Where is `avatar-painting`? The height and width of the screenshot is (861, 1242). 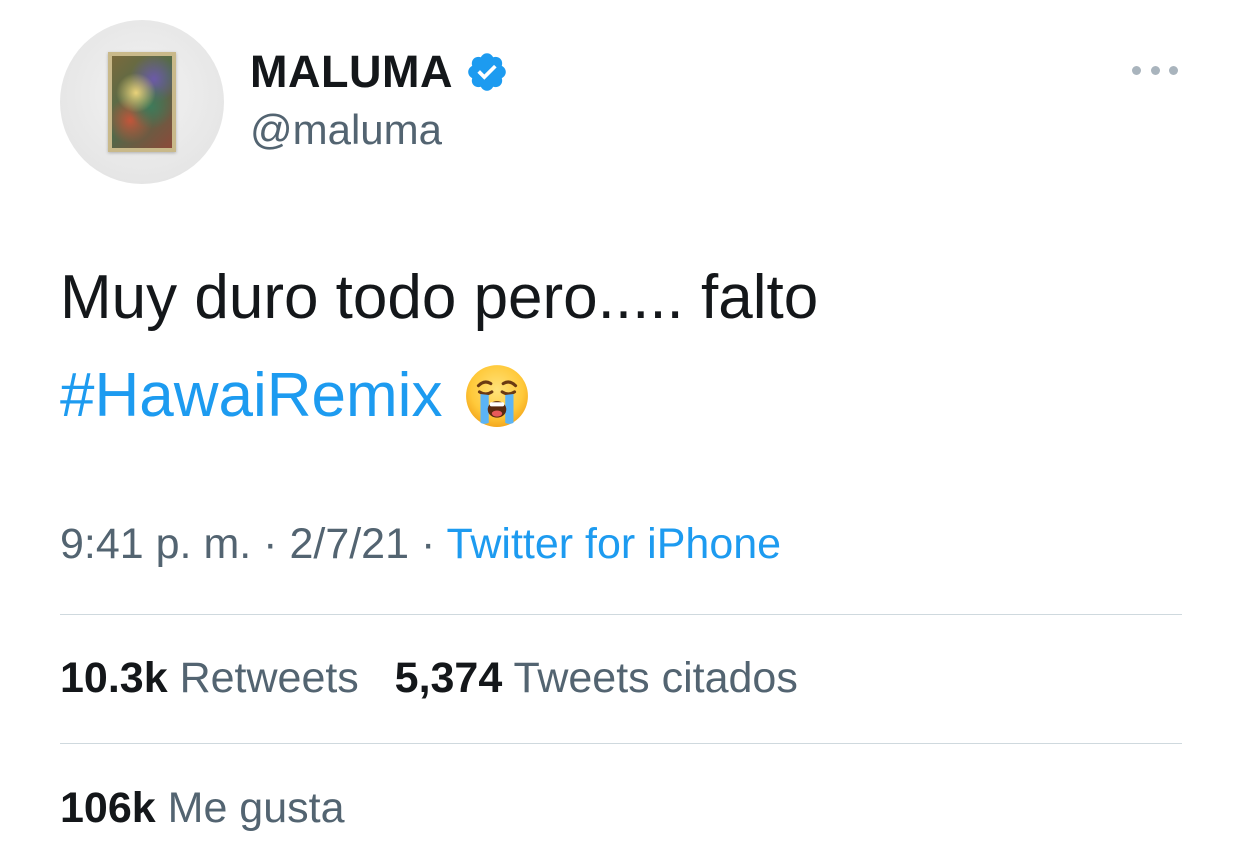 avatar-painting is located at coordinates (142, 102).